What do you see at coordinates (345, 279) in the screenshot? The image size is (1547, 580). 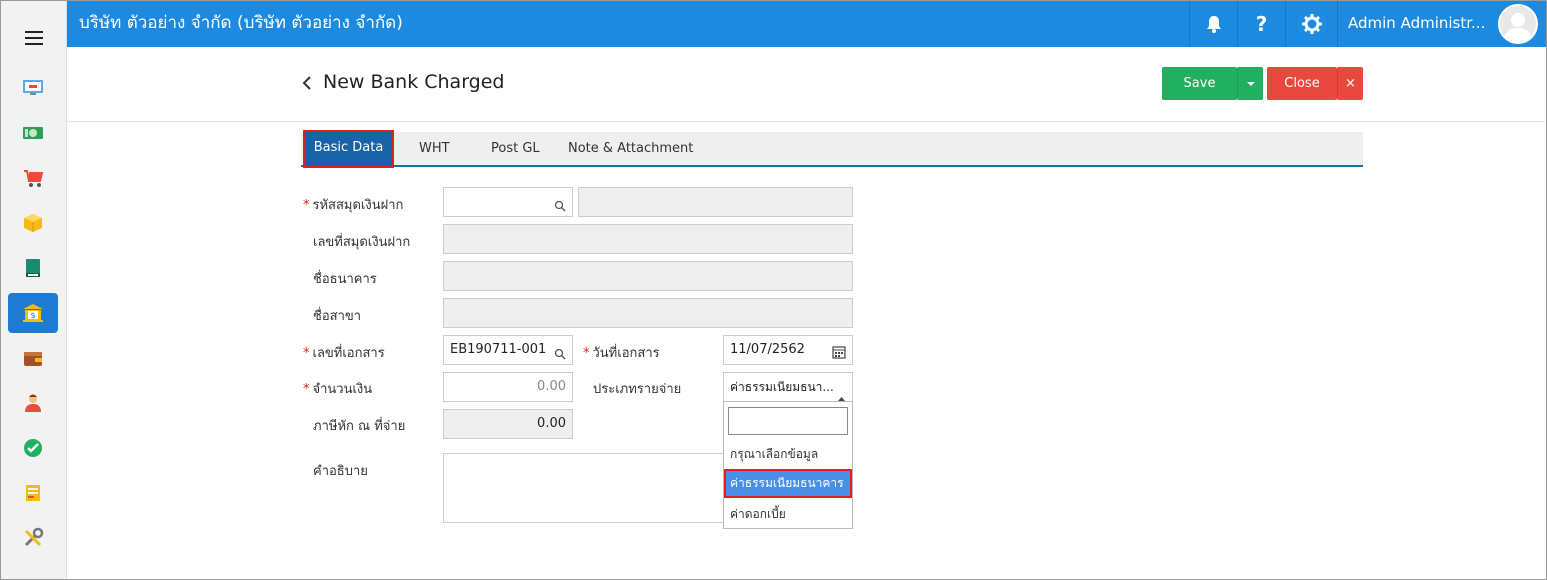 I see `bank-name-label: ชื่อธนาคาร` at bounding box center [345, 279].